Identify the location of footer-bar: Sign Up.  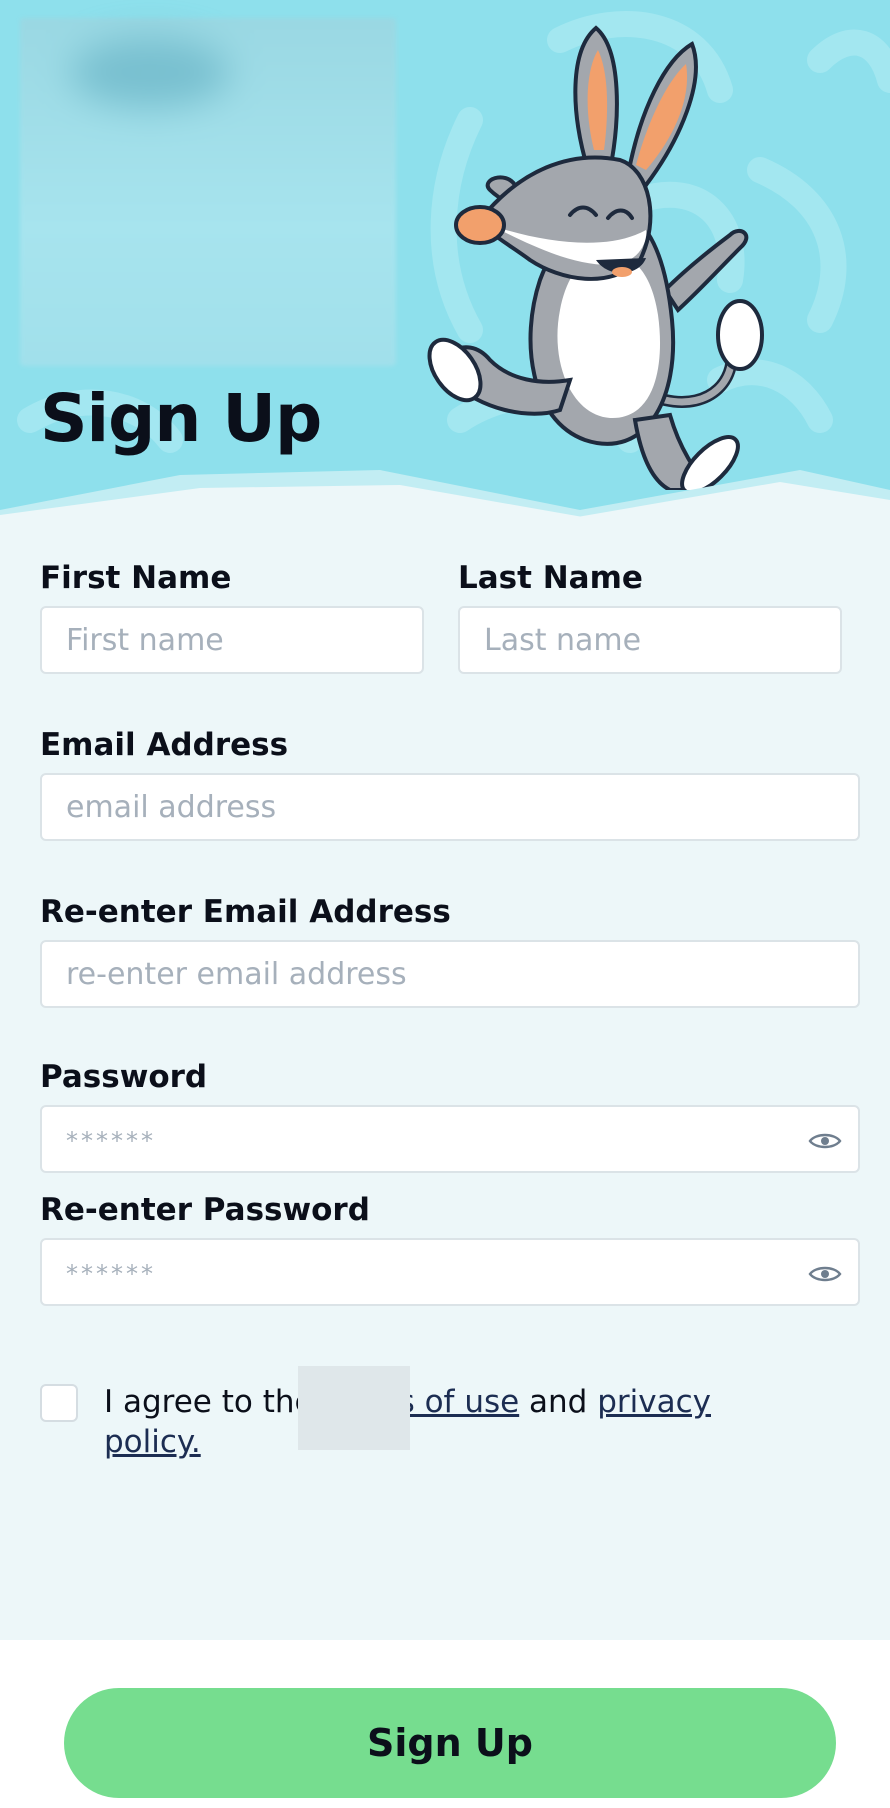
(445, 1724).